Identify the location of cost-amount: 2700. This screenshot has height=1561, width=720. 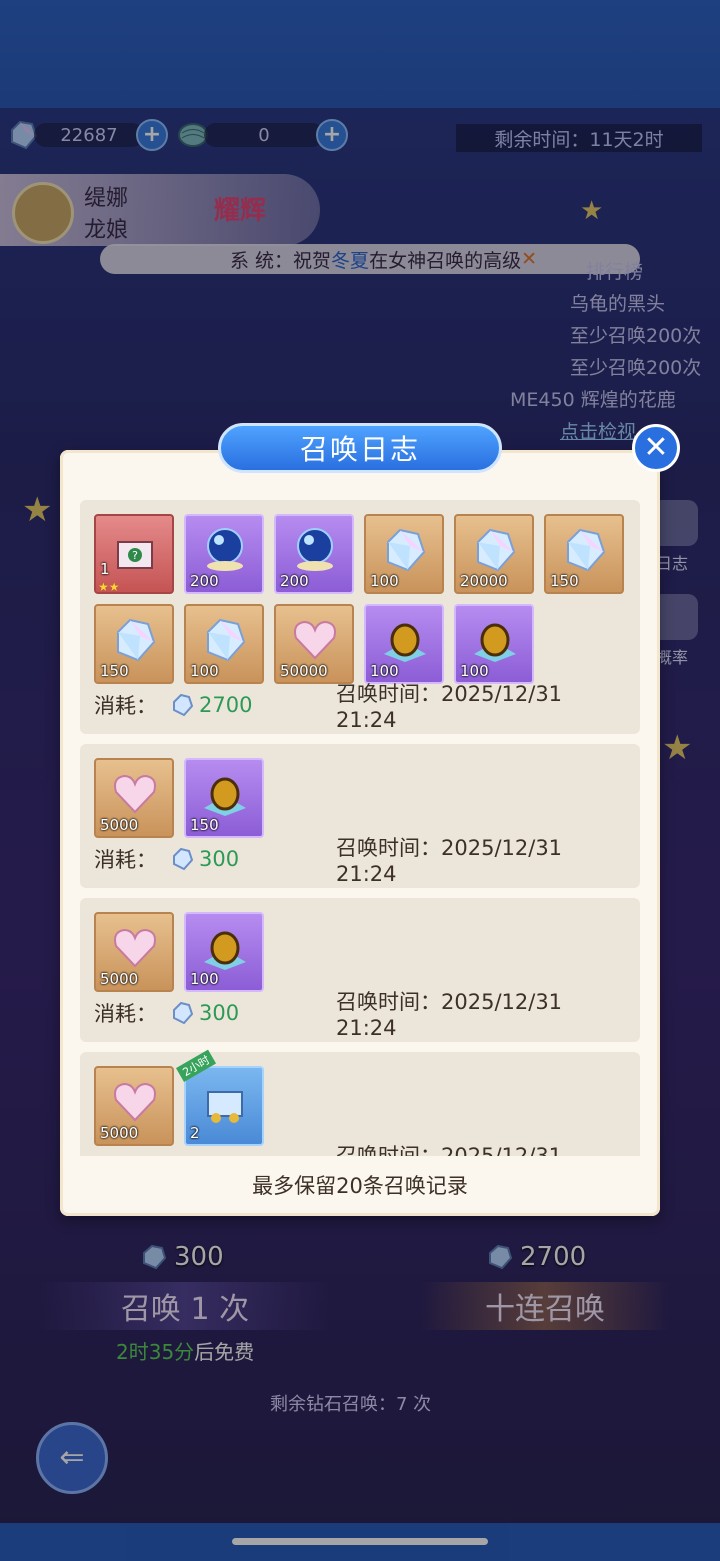
(226, 705).